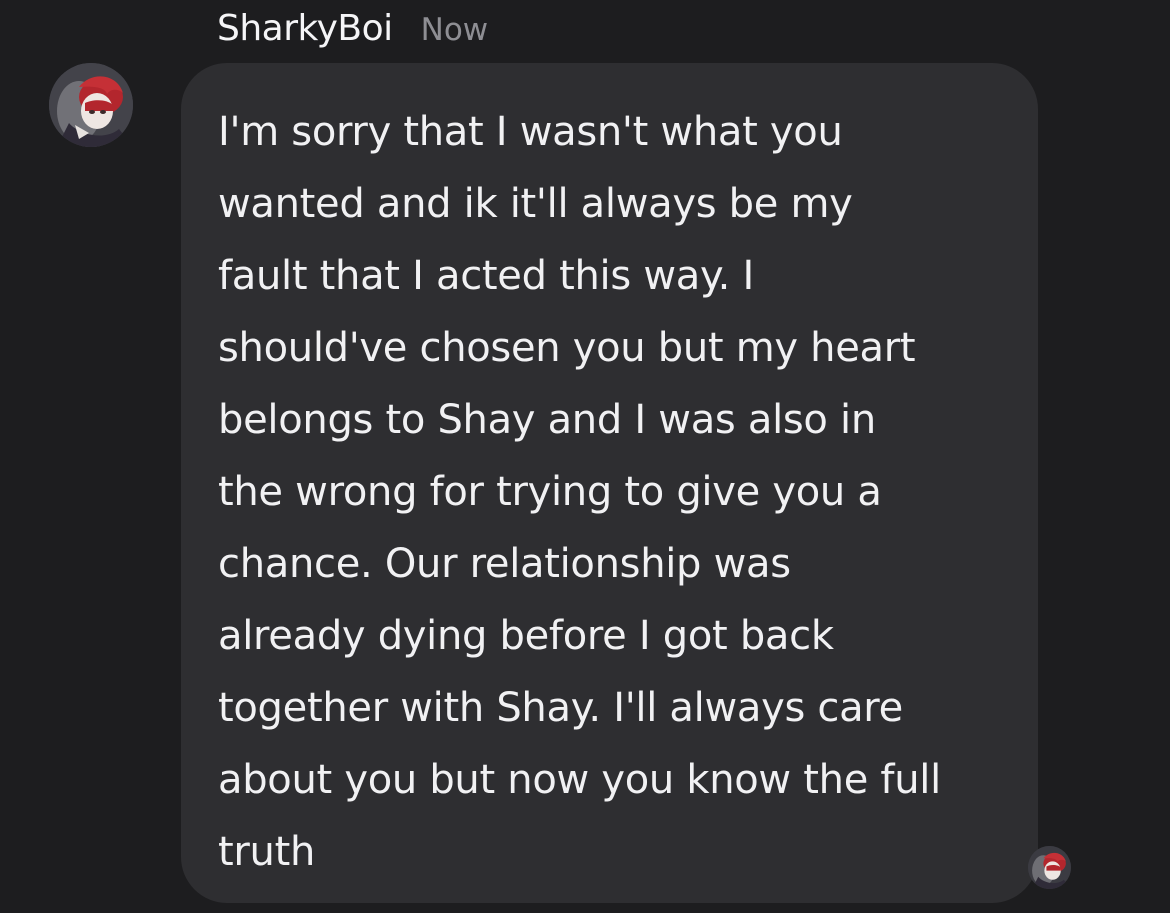 The height and width of the screenshot is (913, 1170). I want to click on read-receipt-avatar-icon, so click(1049, 867).